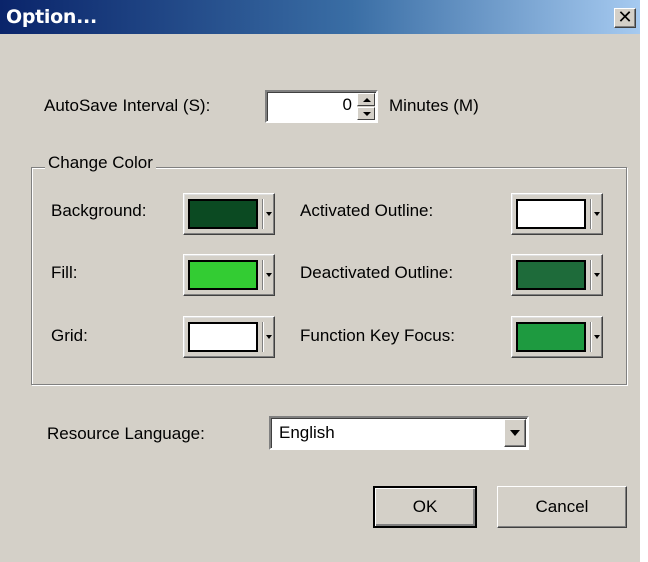 This screenshot has height=562, width=648. I want to click on activated-outline-color-button, so click(557, 214).